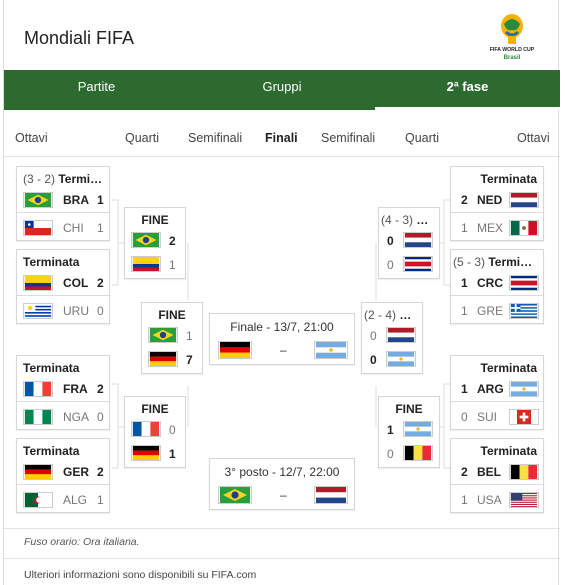  Describe the element at coordinates (497, 203) in the screenshot. I see `match-r16-r1: Terminata NED 2 MEX 1` at that location.